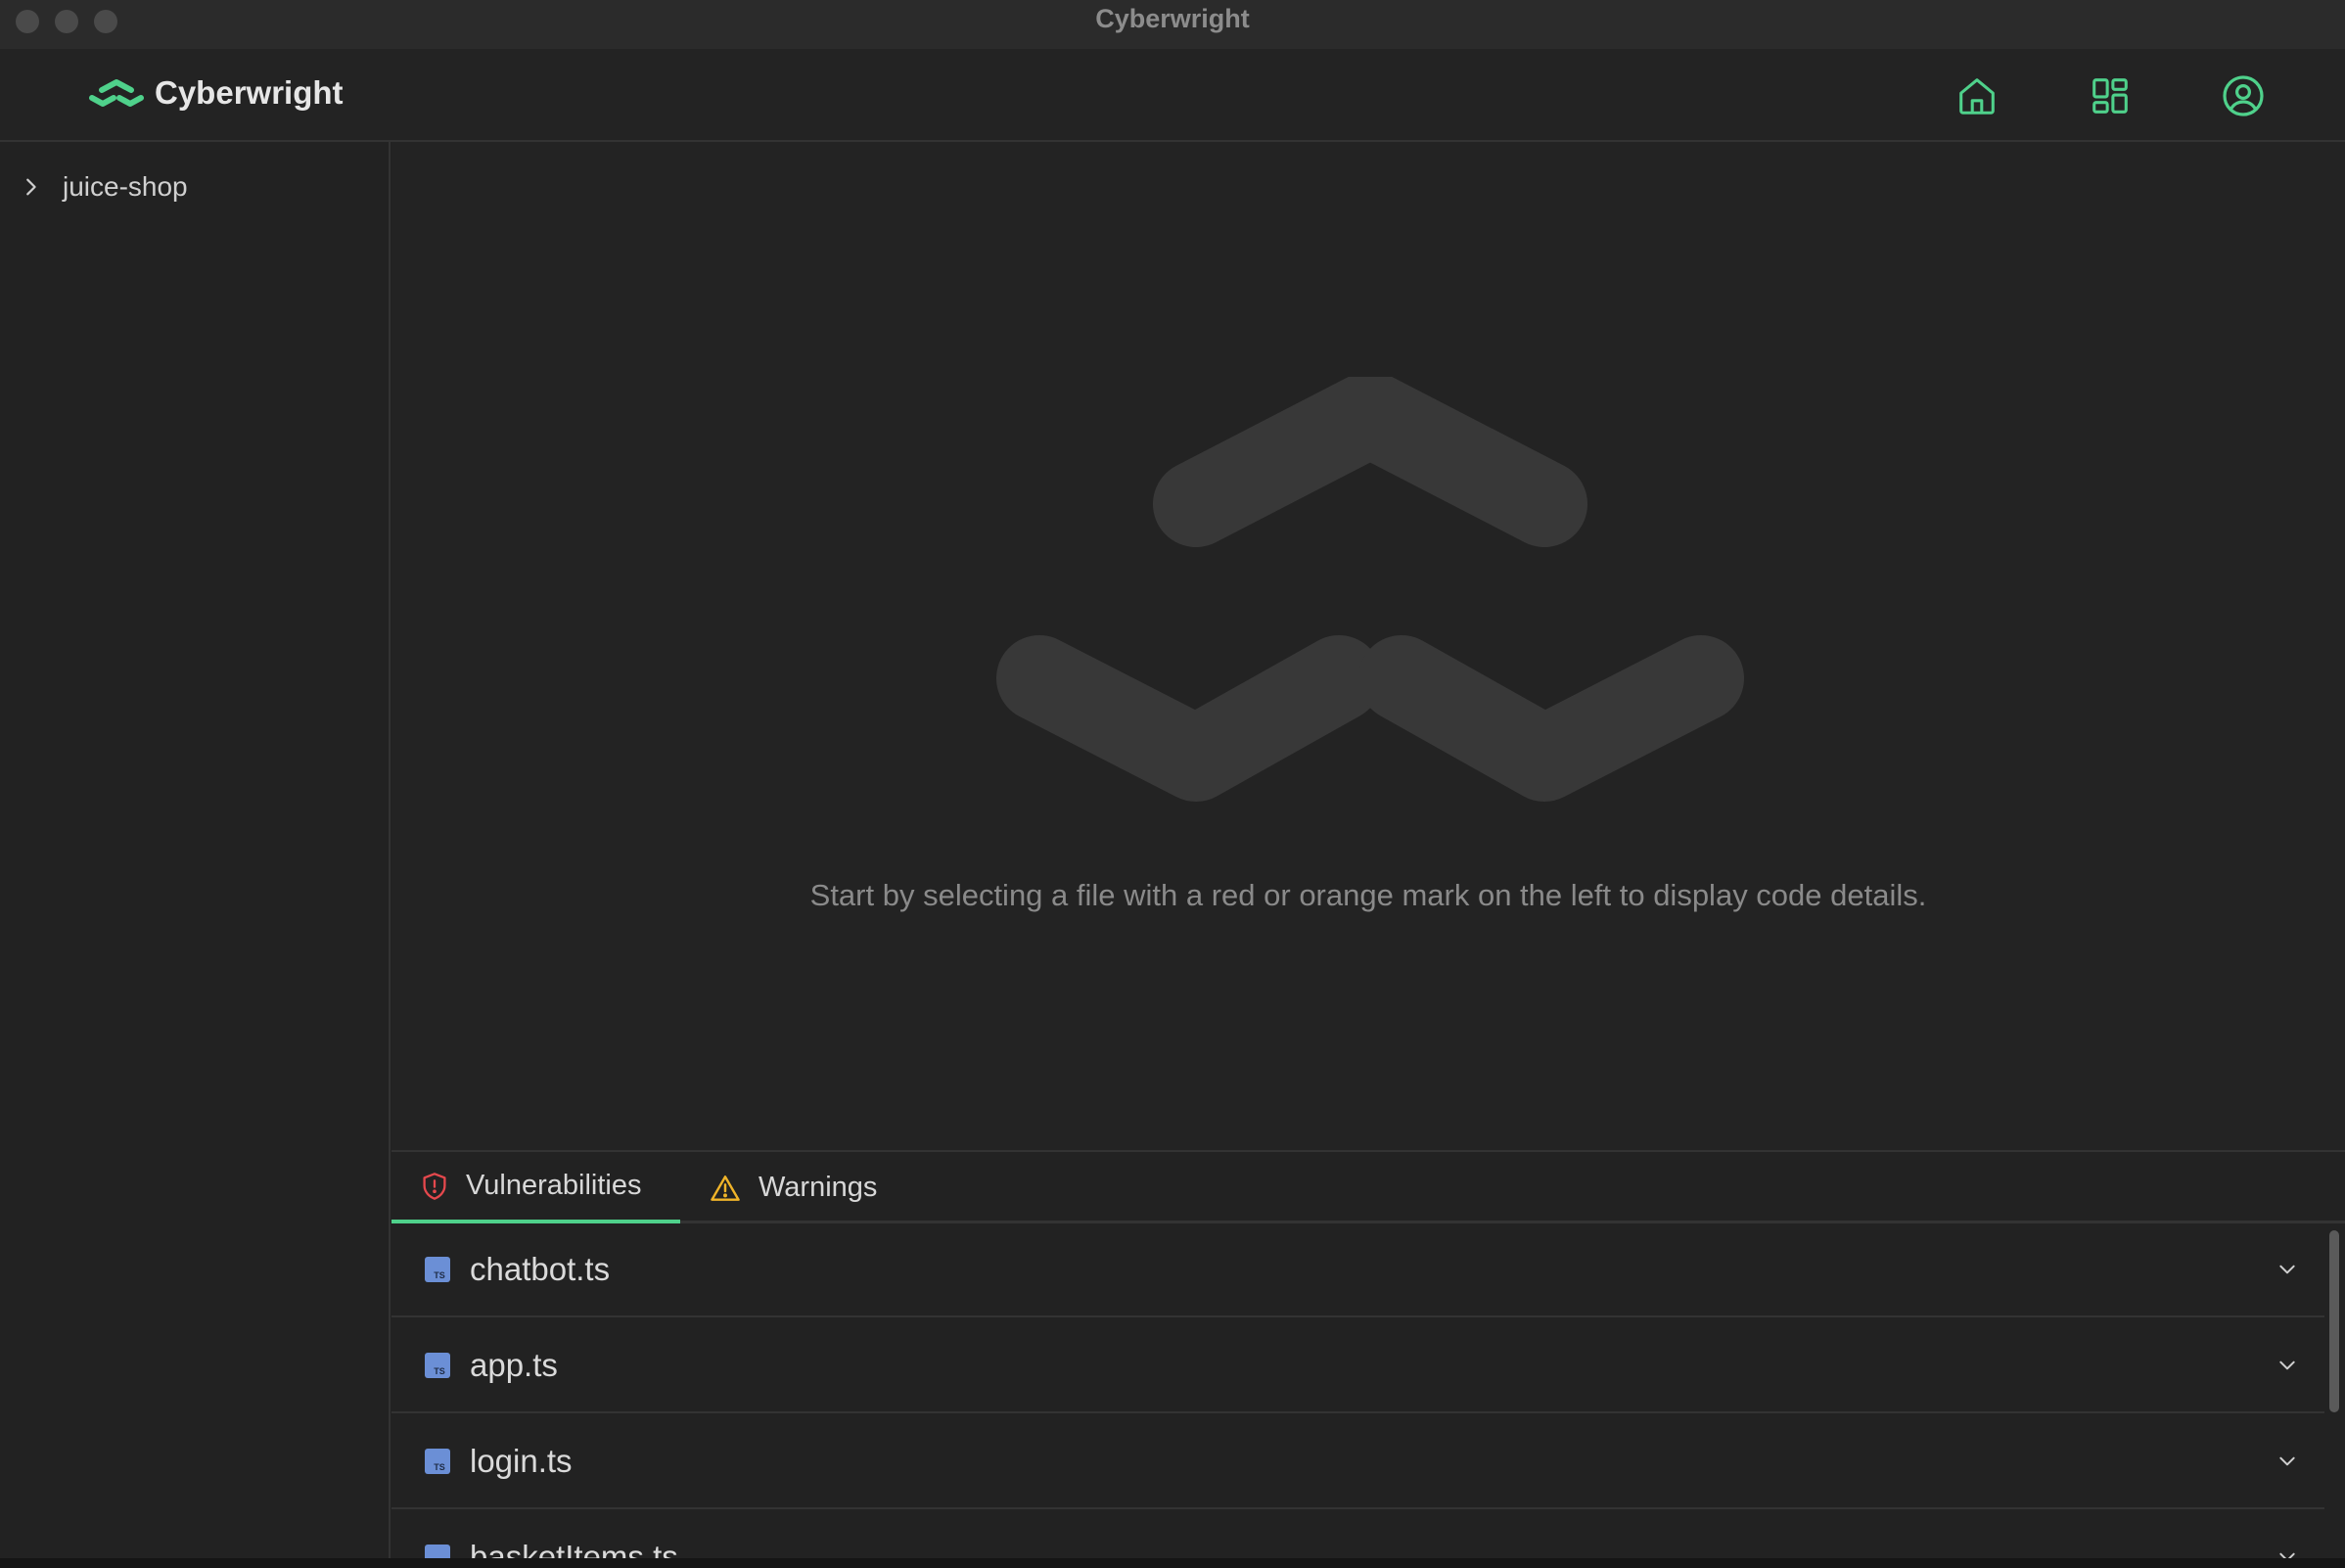  I want to click on brand-name: Cyberwright, so click(249, 92).